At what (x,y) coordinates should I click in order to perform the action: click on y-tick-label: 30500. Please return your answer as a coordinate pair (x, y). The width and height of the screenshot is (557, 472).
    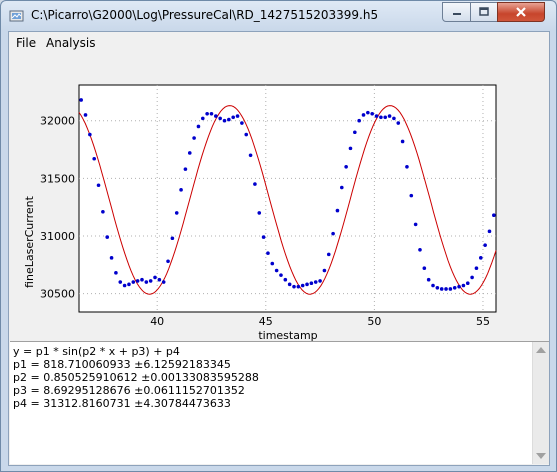
    Looking at the image, I should click on (57, 294).